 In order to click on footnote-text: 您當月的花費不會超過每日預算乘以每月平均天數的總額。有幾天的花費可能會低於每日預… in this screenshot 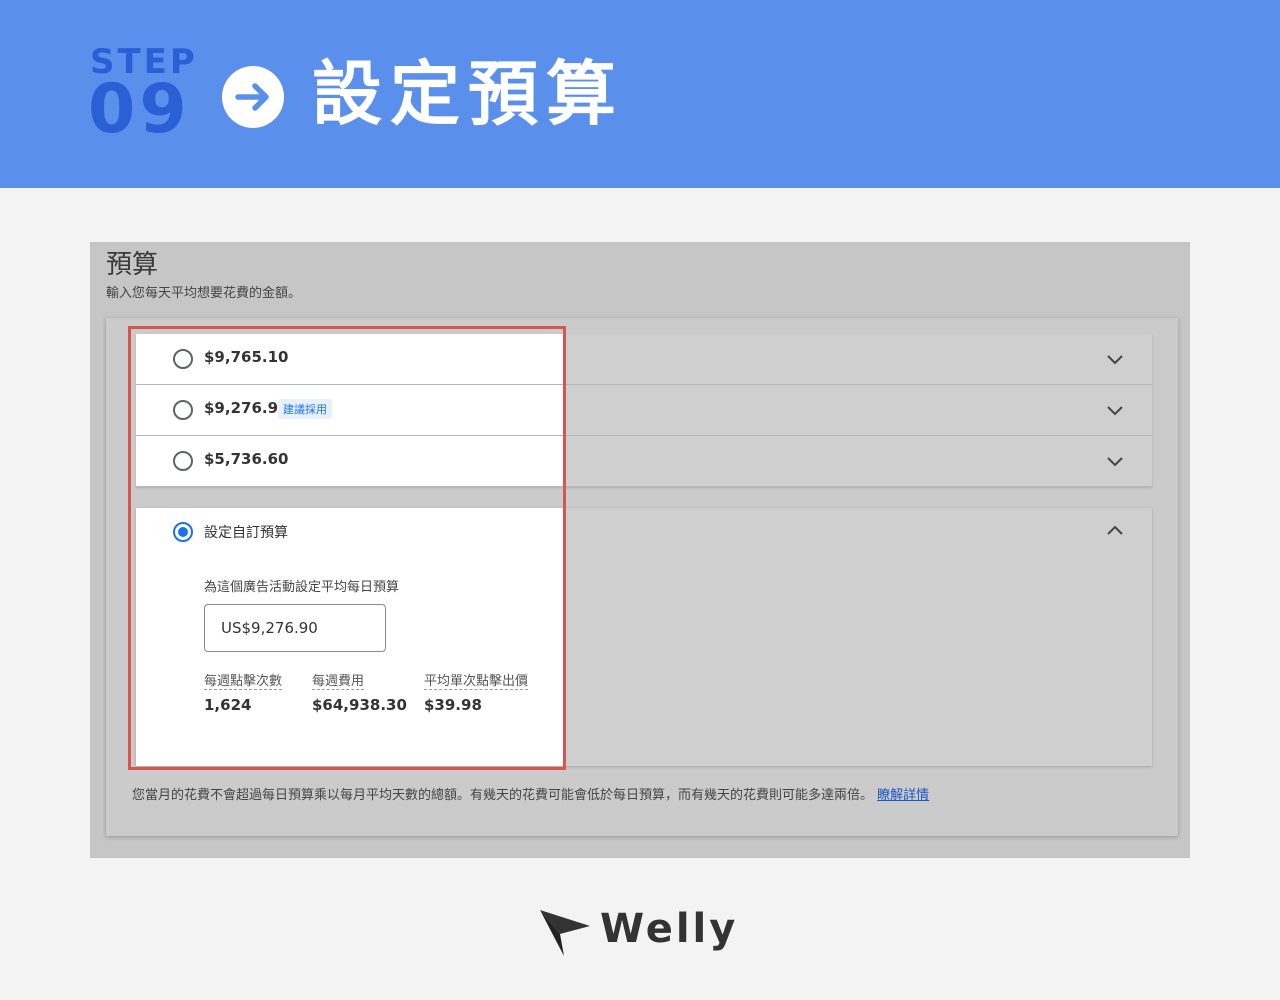, I will do `click(503, 795)`.